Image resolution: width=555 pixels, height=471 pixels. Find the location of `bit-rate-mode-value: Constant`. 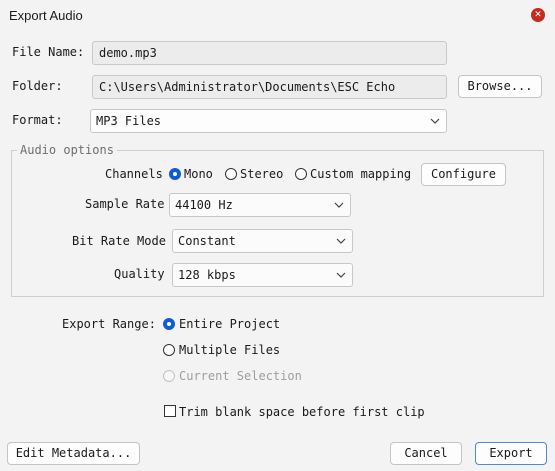

bit-rate-mode-value: Constant is located at coordinates (207, 241).